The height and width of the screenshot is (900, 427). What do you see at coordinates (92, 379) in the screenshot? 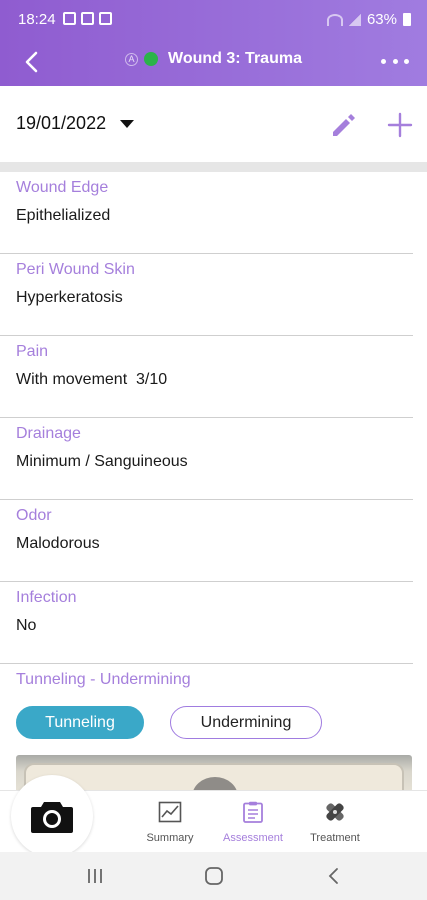
I see `field-value: With movement 3/10` at bounding box center [92, 379].